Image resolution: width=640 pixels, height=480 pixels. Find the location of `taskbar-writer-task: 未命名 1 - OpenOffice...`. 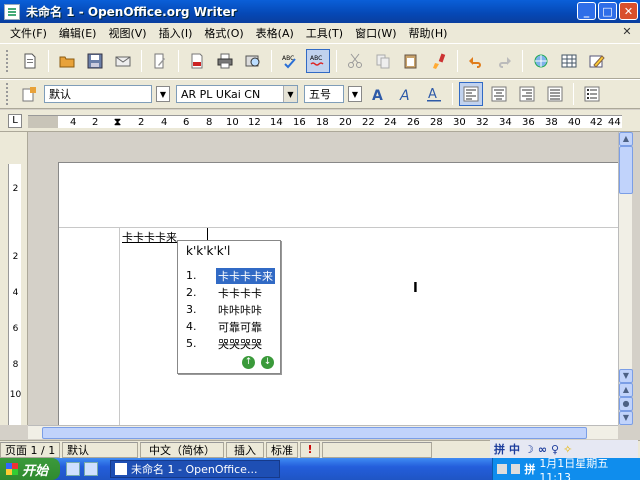

taskbar-writer-task: 未命名 1 - OpenOffice... is located at coordinates (195, 469).